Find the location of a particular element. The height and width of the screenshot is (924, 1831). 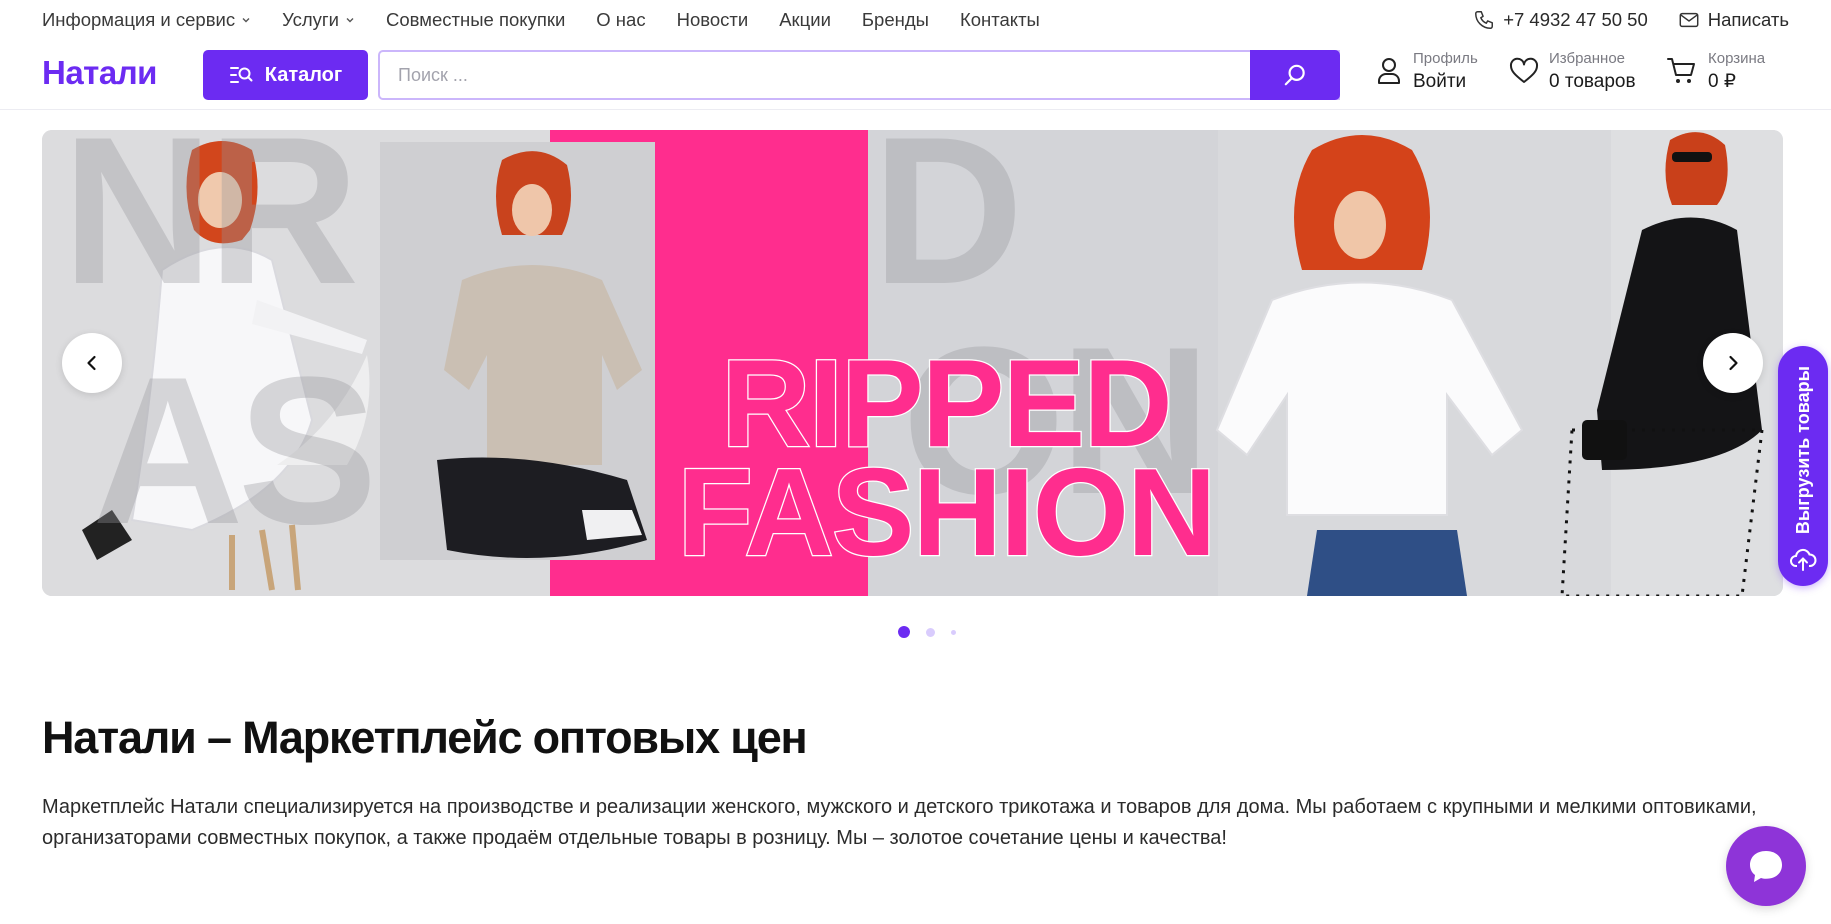

favorites-link: Избранное 0 товаров is located at coordinates (1572, 71).